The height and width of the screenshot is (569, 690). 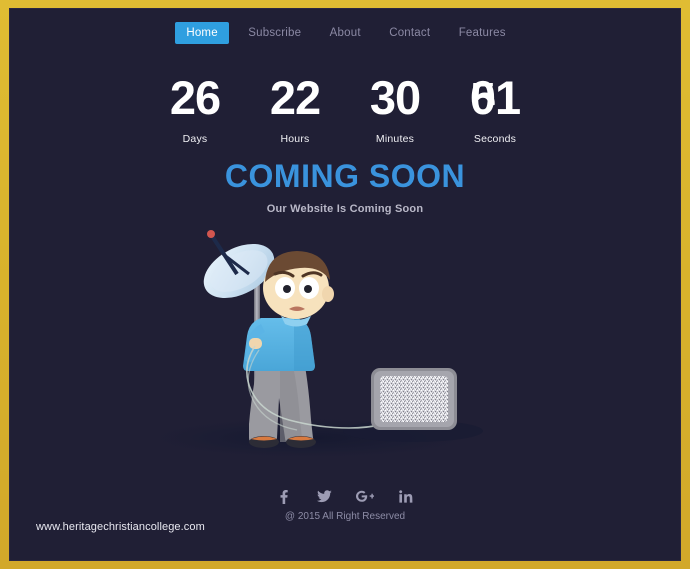 What do you see at coordinates (325, 497) in the screenshot?
I see `twitter-icon` at bounding box center [325, 497].